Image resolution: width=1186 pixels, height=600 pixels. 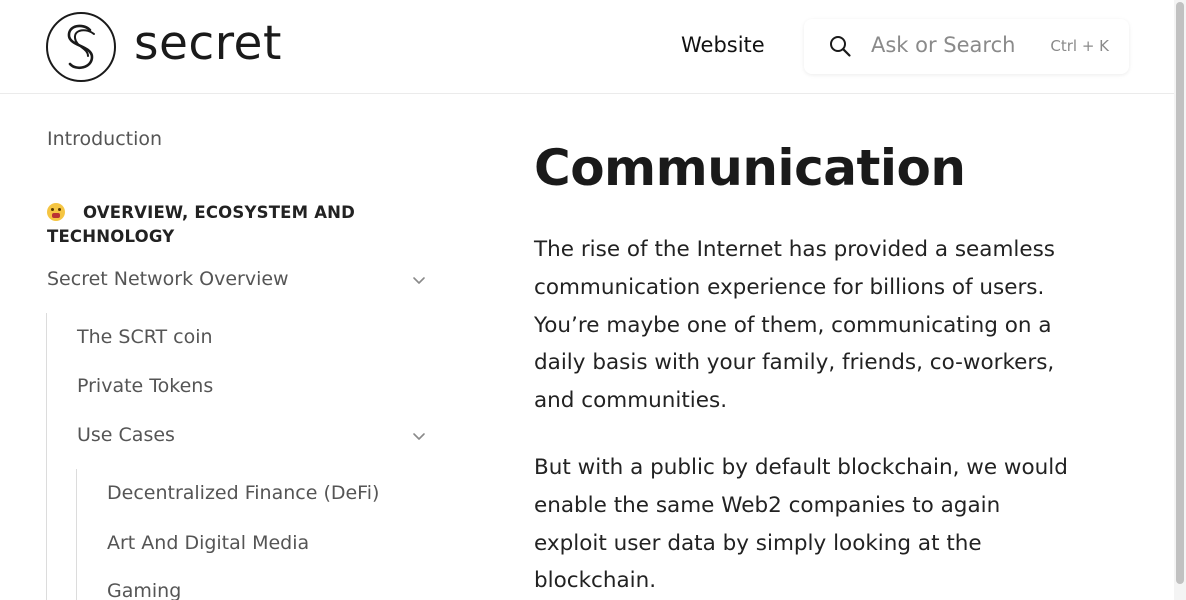 I want to click on search-shortcut-hint: Ctrl + K, so click(x=1079, y=46).